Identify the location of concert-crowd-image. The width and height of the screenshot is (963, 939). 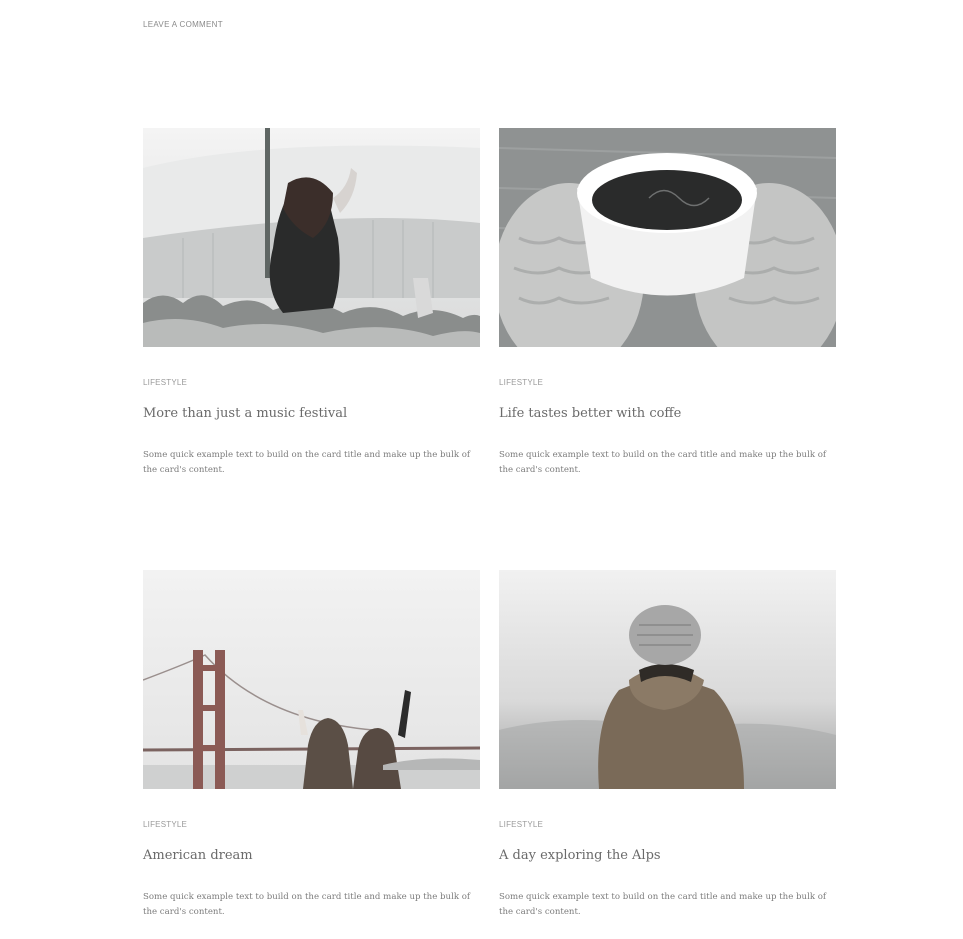
(311, 237).